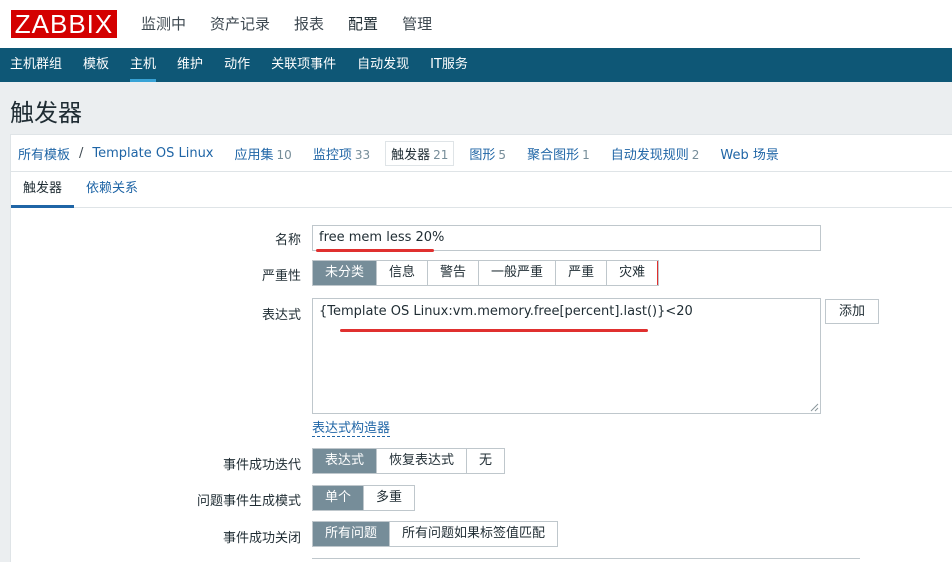  Describe the element at coordinates (143, 65) in the screenshot. I see `subnav-hosts: 主机` at that location.